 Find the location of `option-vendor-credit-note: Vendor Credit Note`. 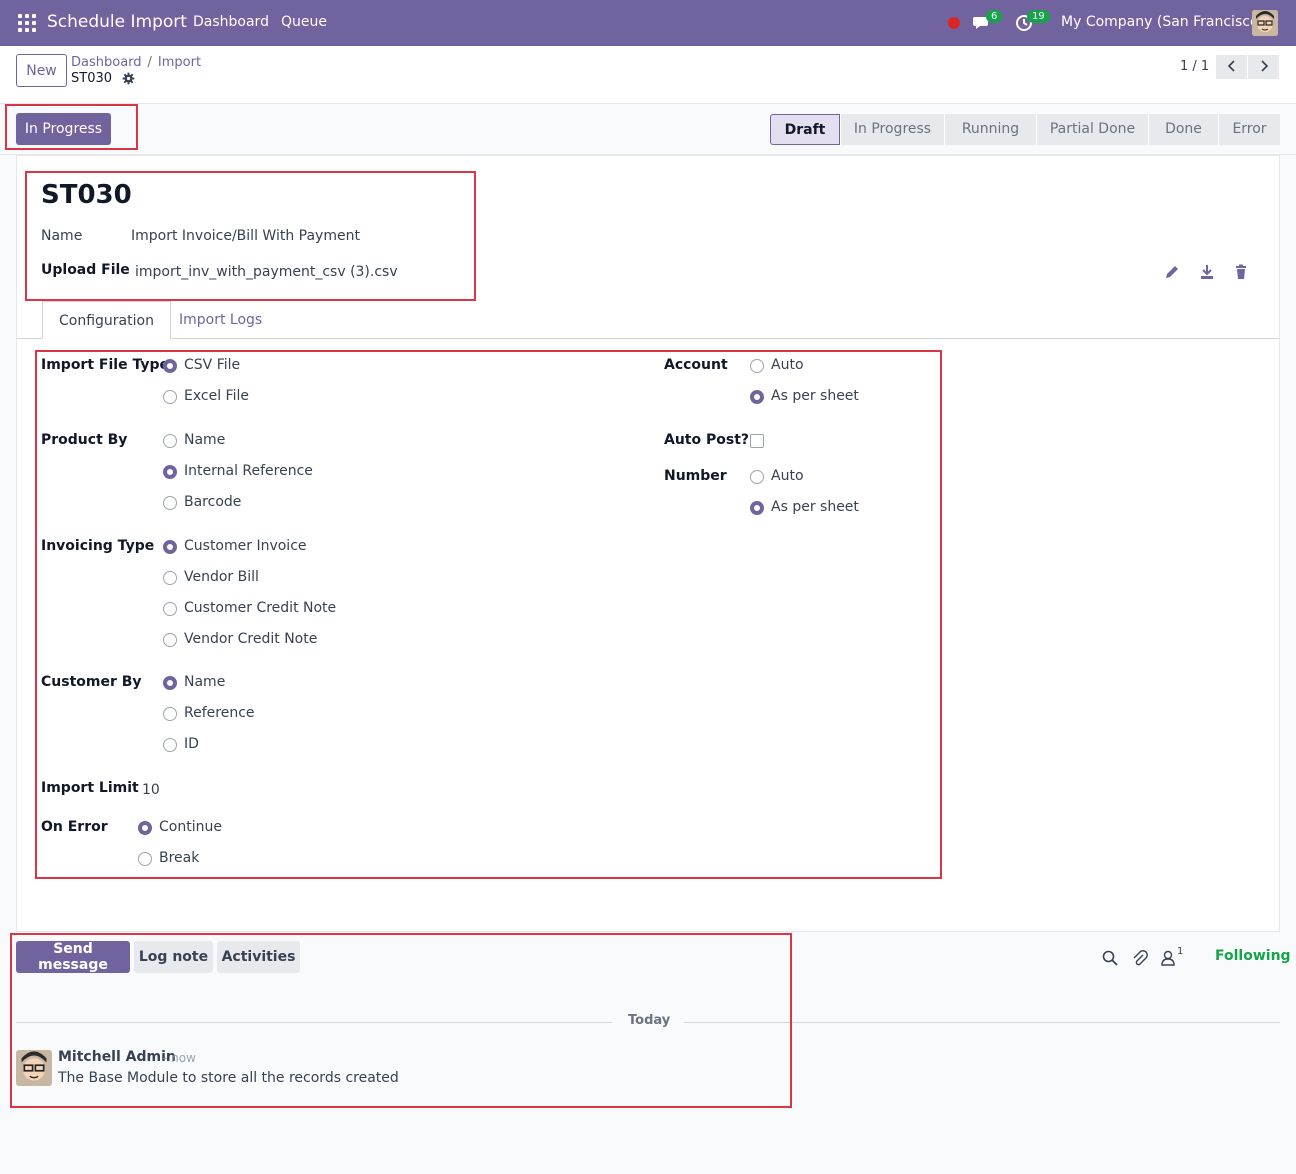

option-vendor-credit-note: Vendor Credit Note is located at coordinates (250, 639).